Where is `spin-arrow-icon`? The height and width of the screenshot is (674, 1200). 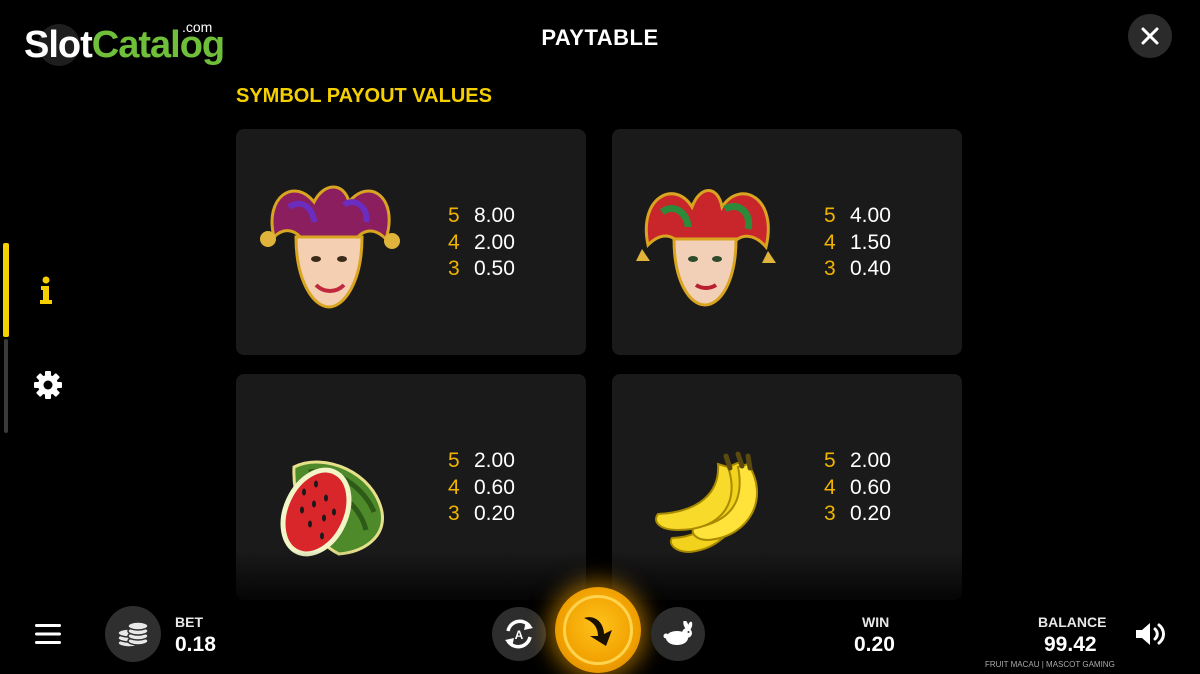 spin-arrow-icon is located at coordinates (598, 631).